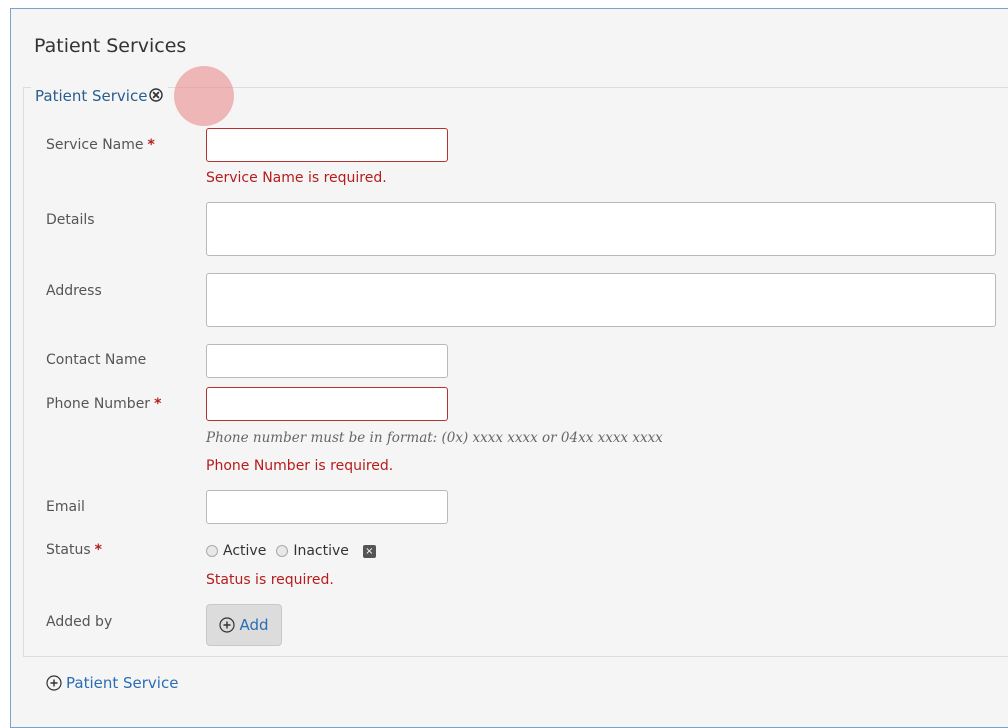 The height and width of the screenshot is (728, 1008). What do you see at coordinates (327, 404) in the screenshot?
I see `phone-number-input` at bounding box center [327, 404].